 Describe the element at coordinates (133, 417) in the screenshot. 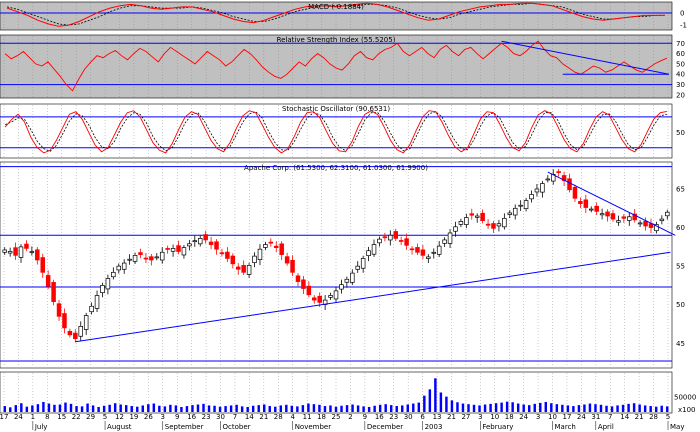

I see `x-tick-label: 19` at that location.